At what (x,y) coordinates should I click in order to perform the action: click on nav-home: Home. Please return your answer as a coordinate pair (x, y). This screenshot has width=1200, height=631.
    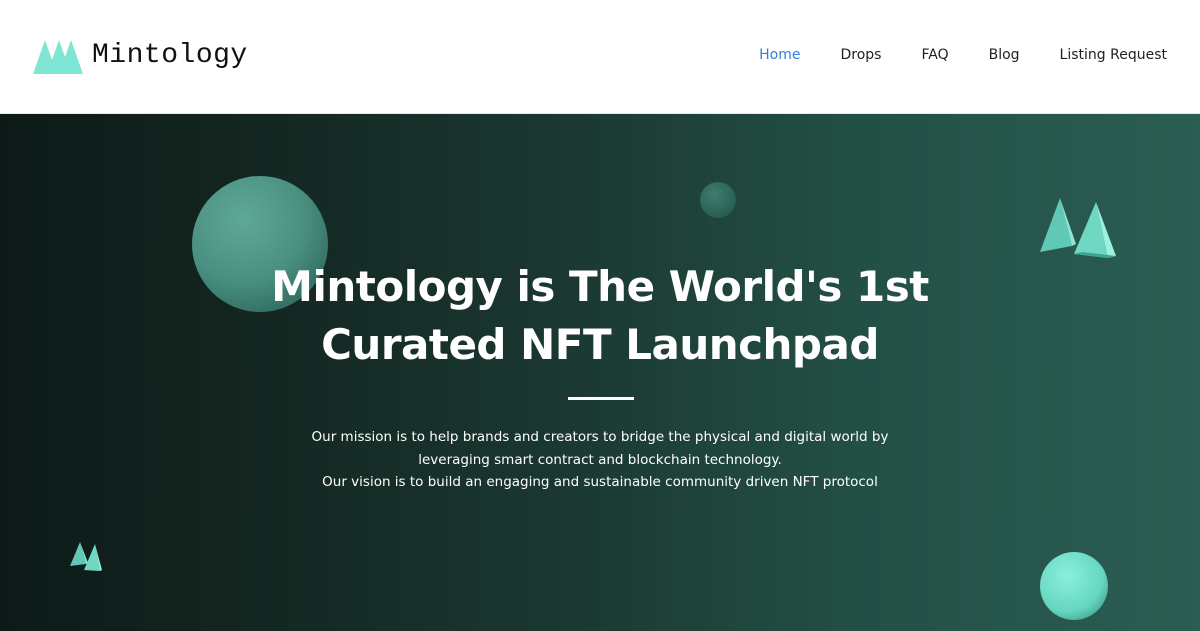
    Looking at the image, I should click on (779, 55).